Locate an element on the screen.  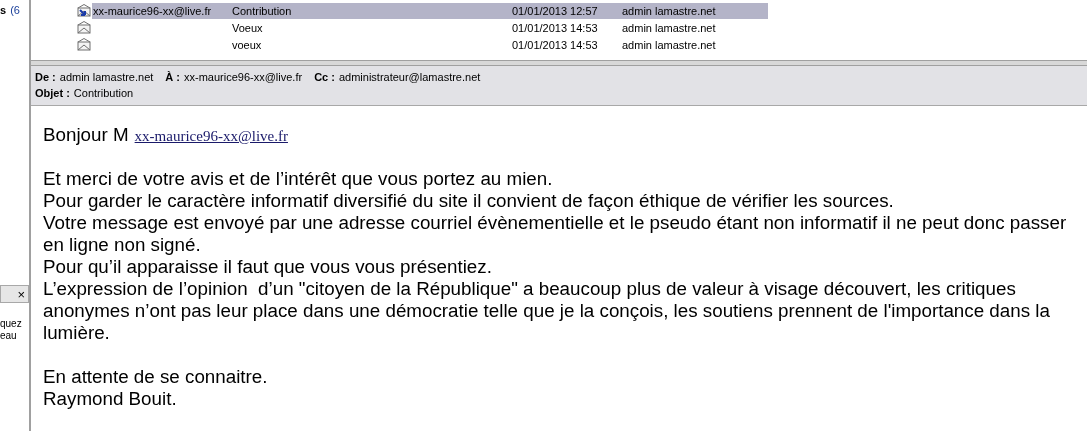
unread-count: (6 is located at coordinates (15, 10).